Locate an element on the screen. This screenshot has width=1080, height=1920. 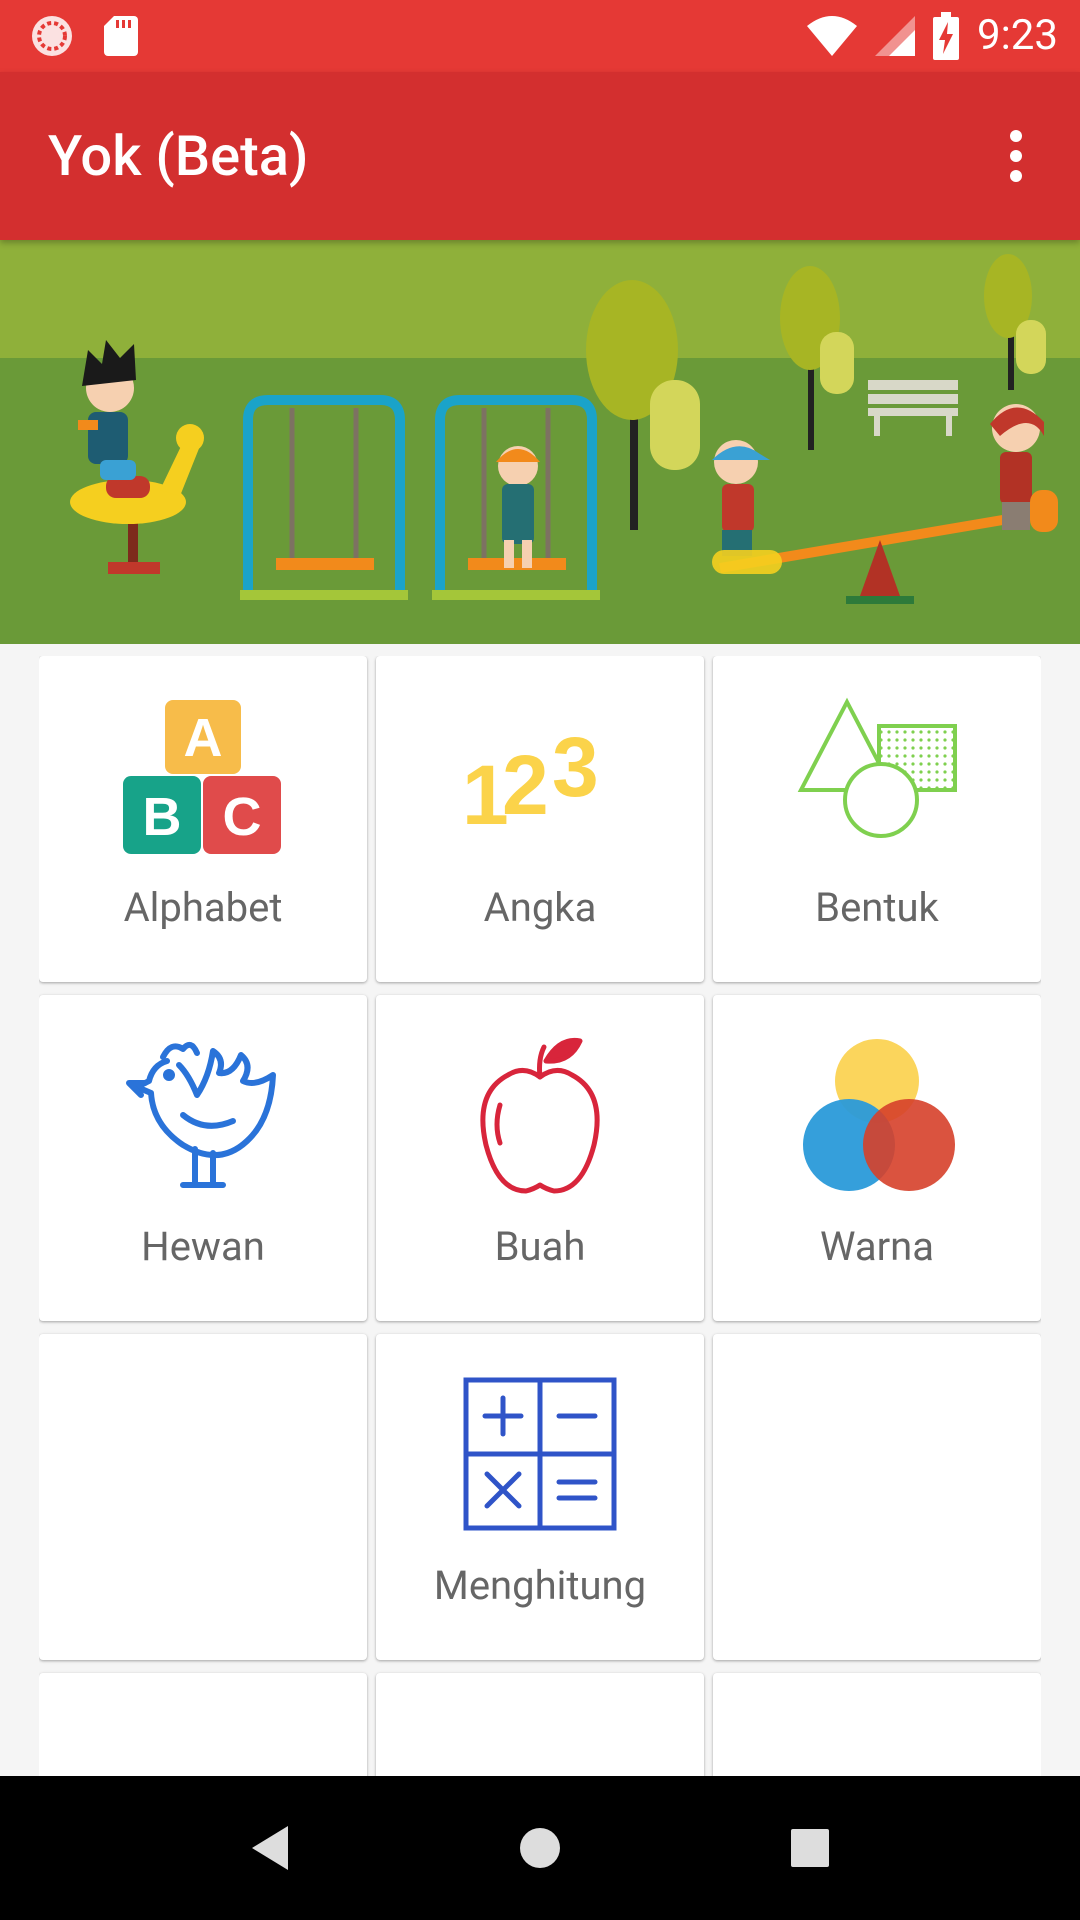
menu-card-label: Alphabet is located at coordinates (203, 907).